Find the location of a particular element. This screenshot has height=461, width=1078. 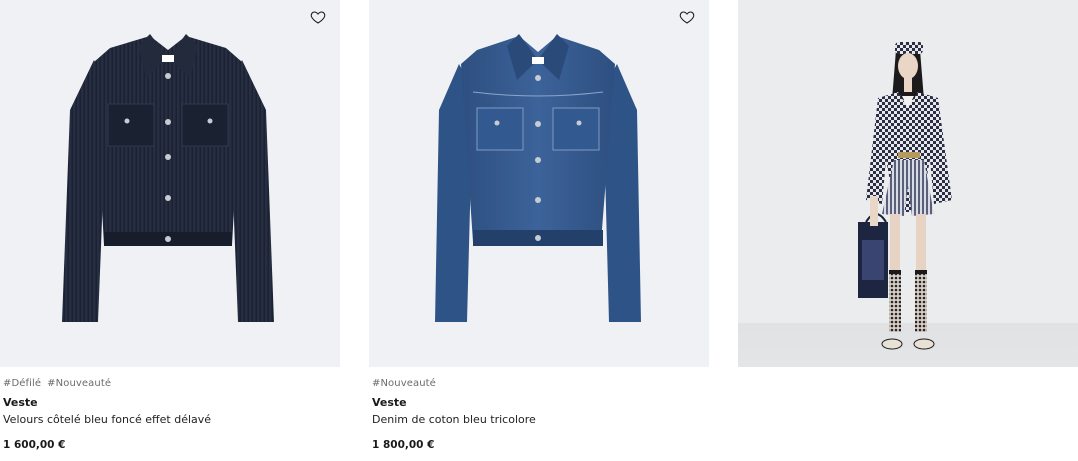

tag: #Défilé is located at coordinates (22, 383).